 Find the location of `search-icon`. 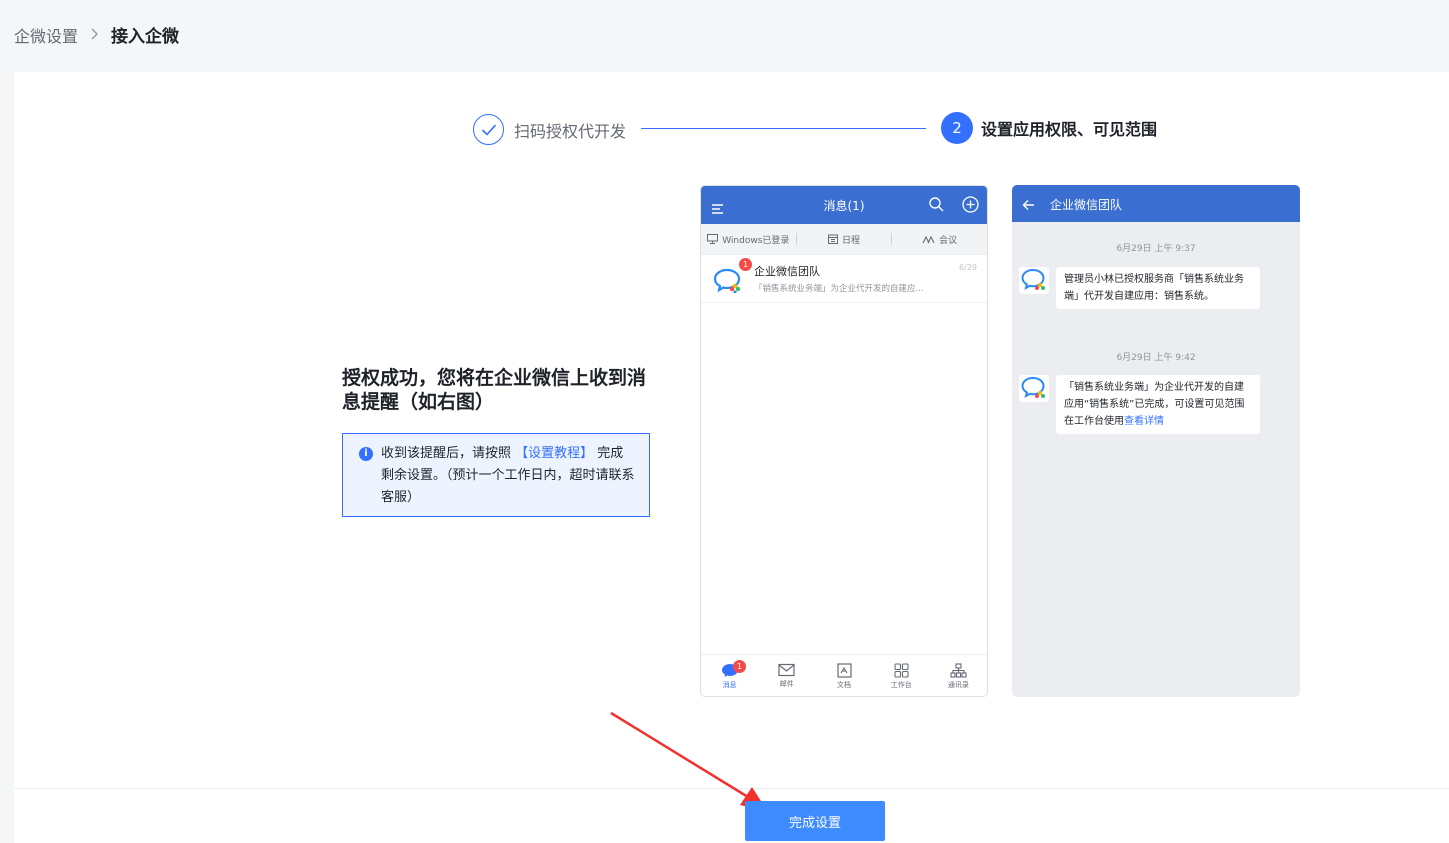

search-icon is located at coordinates (936, 206).